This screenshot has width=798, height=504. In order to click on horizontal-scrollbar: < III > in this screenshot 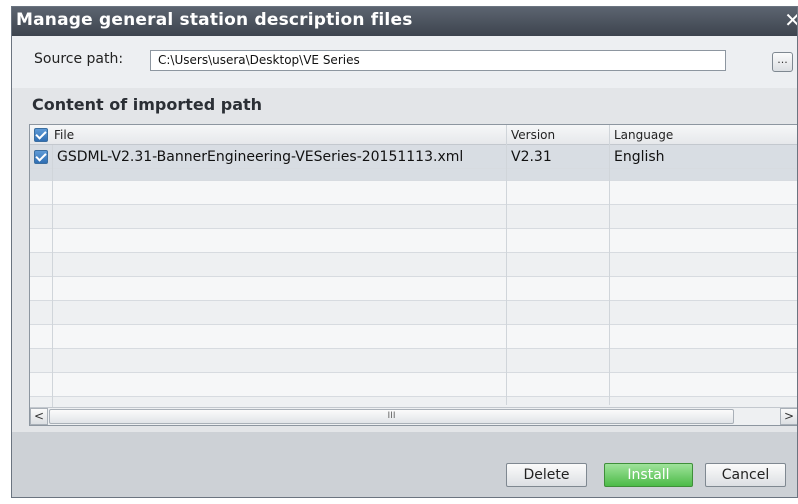, I will do `click(413, 416)`.